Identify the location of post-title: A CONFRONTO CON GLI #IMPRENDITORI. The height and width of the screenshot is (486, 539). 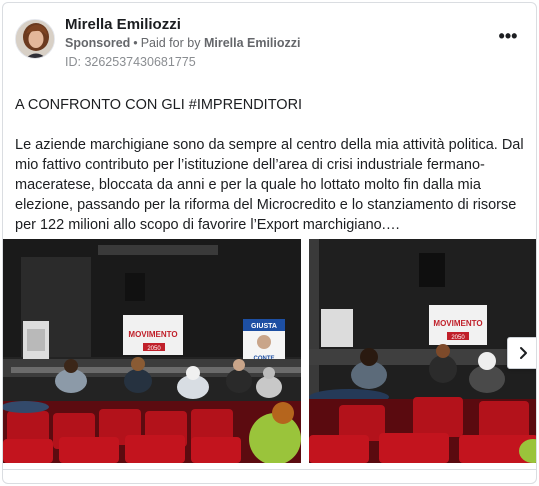
(159, 105).